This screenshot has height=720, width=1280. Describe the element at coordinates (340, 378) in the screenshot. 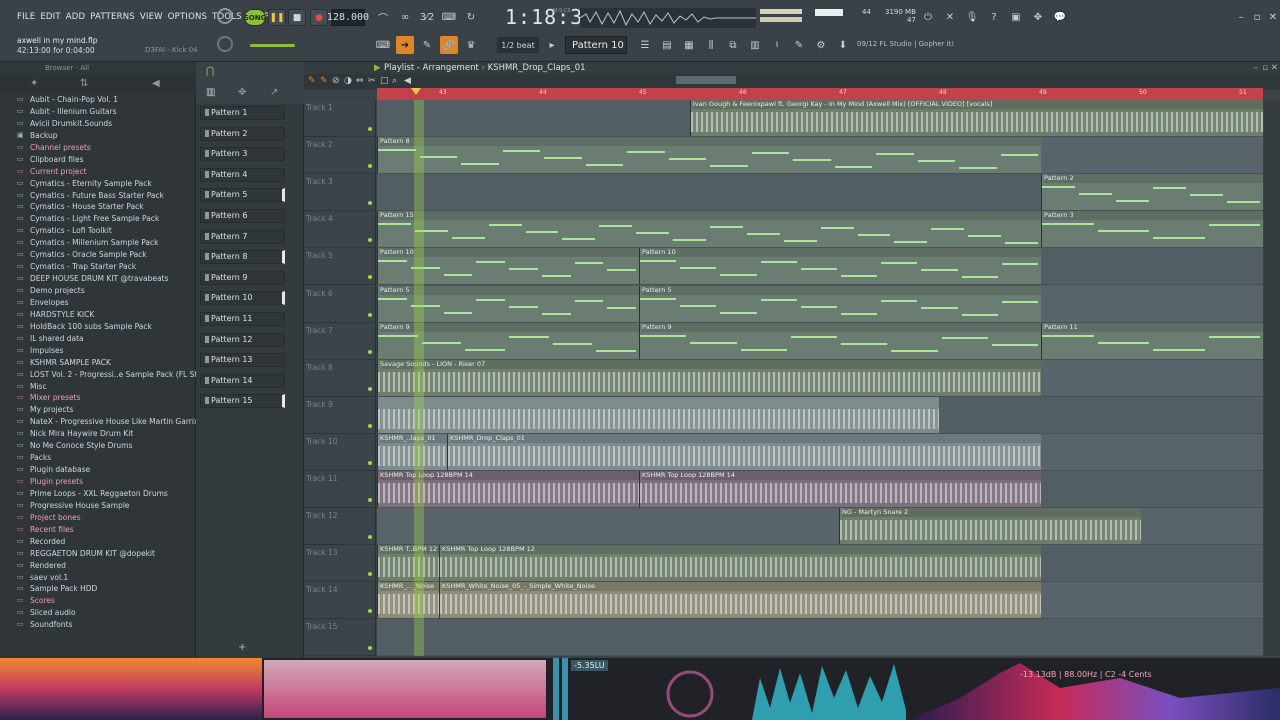

I see `track-header: Track 8` at that location.